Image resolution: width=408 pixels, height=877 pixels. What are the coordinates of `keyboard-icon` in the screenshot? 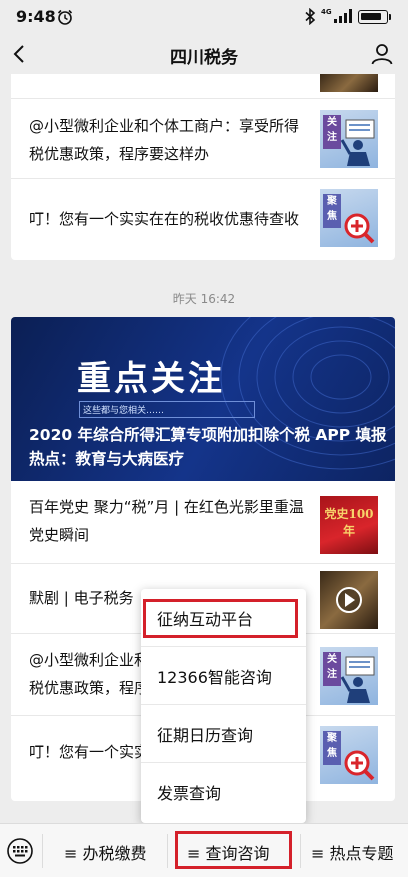 It's located at (20, 851).